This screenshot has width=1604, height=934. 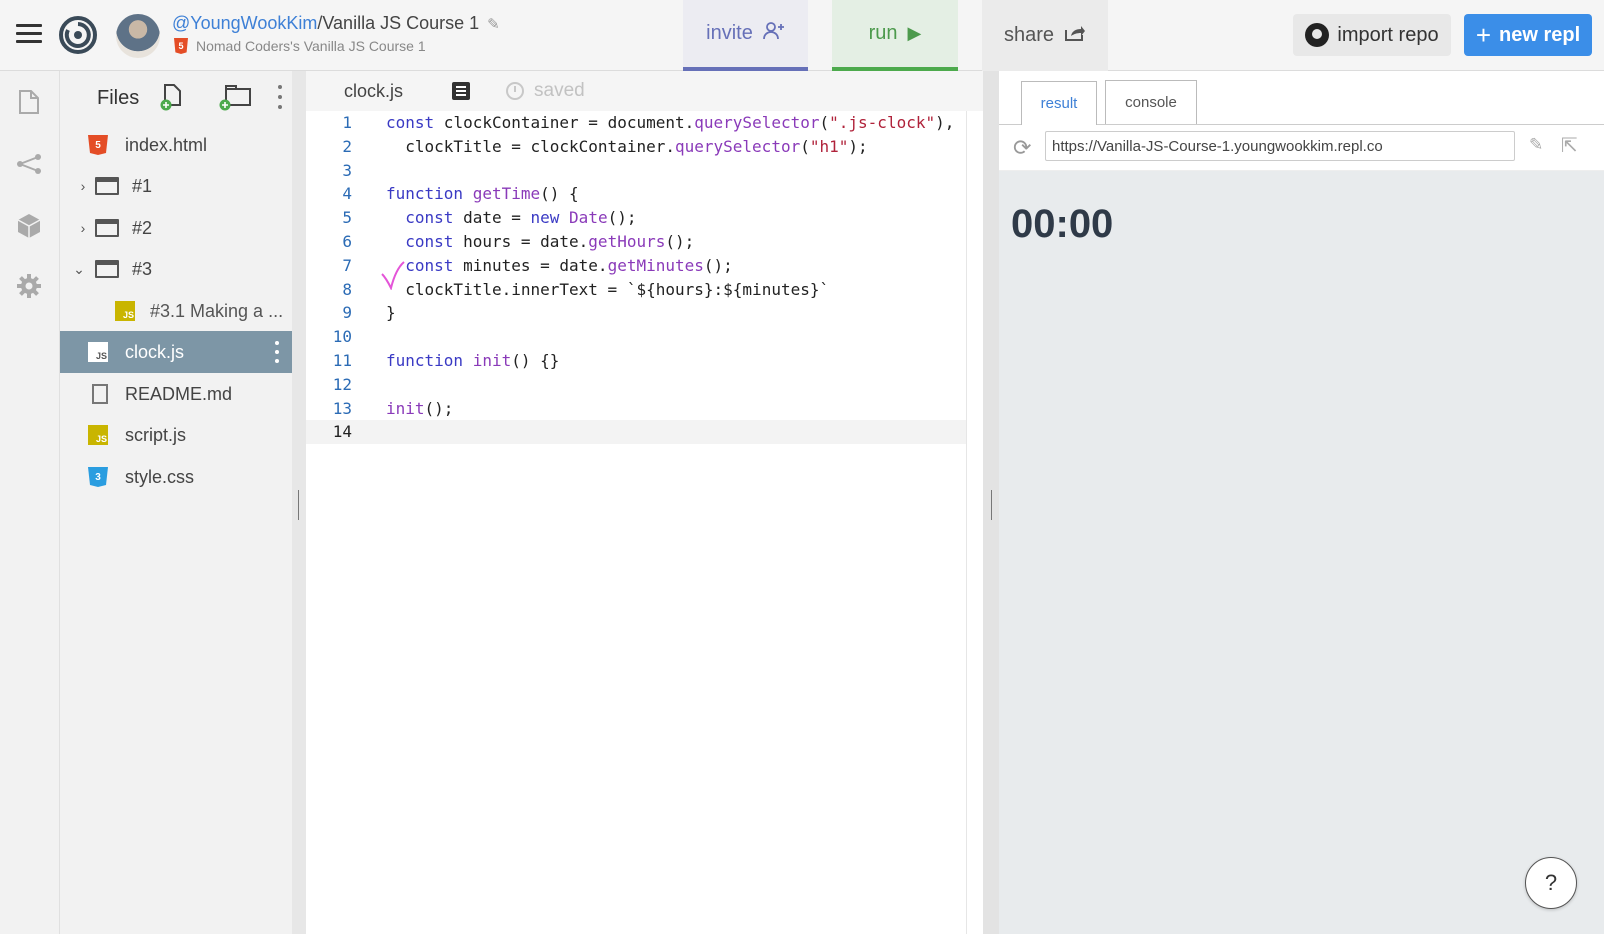 What do you see at coordinates (636, 171) in the screenshot?
I see `code-line: 3` at bounding box center [636, 171].